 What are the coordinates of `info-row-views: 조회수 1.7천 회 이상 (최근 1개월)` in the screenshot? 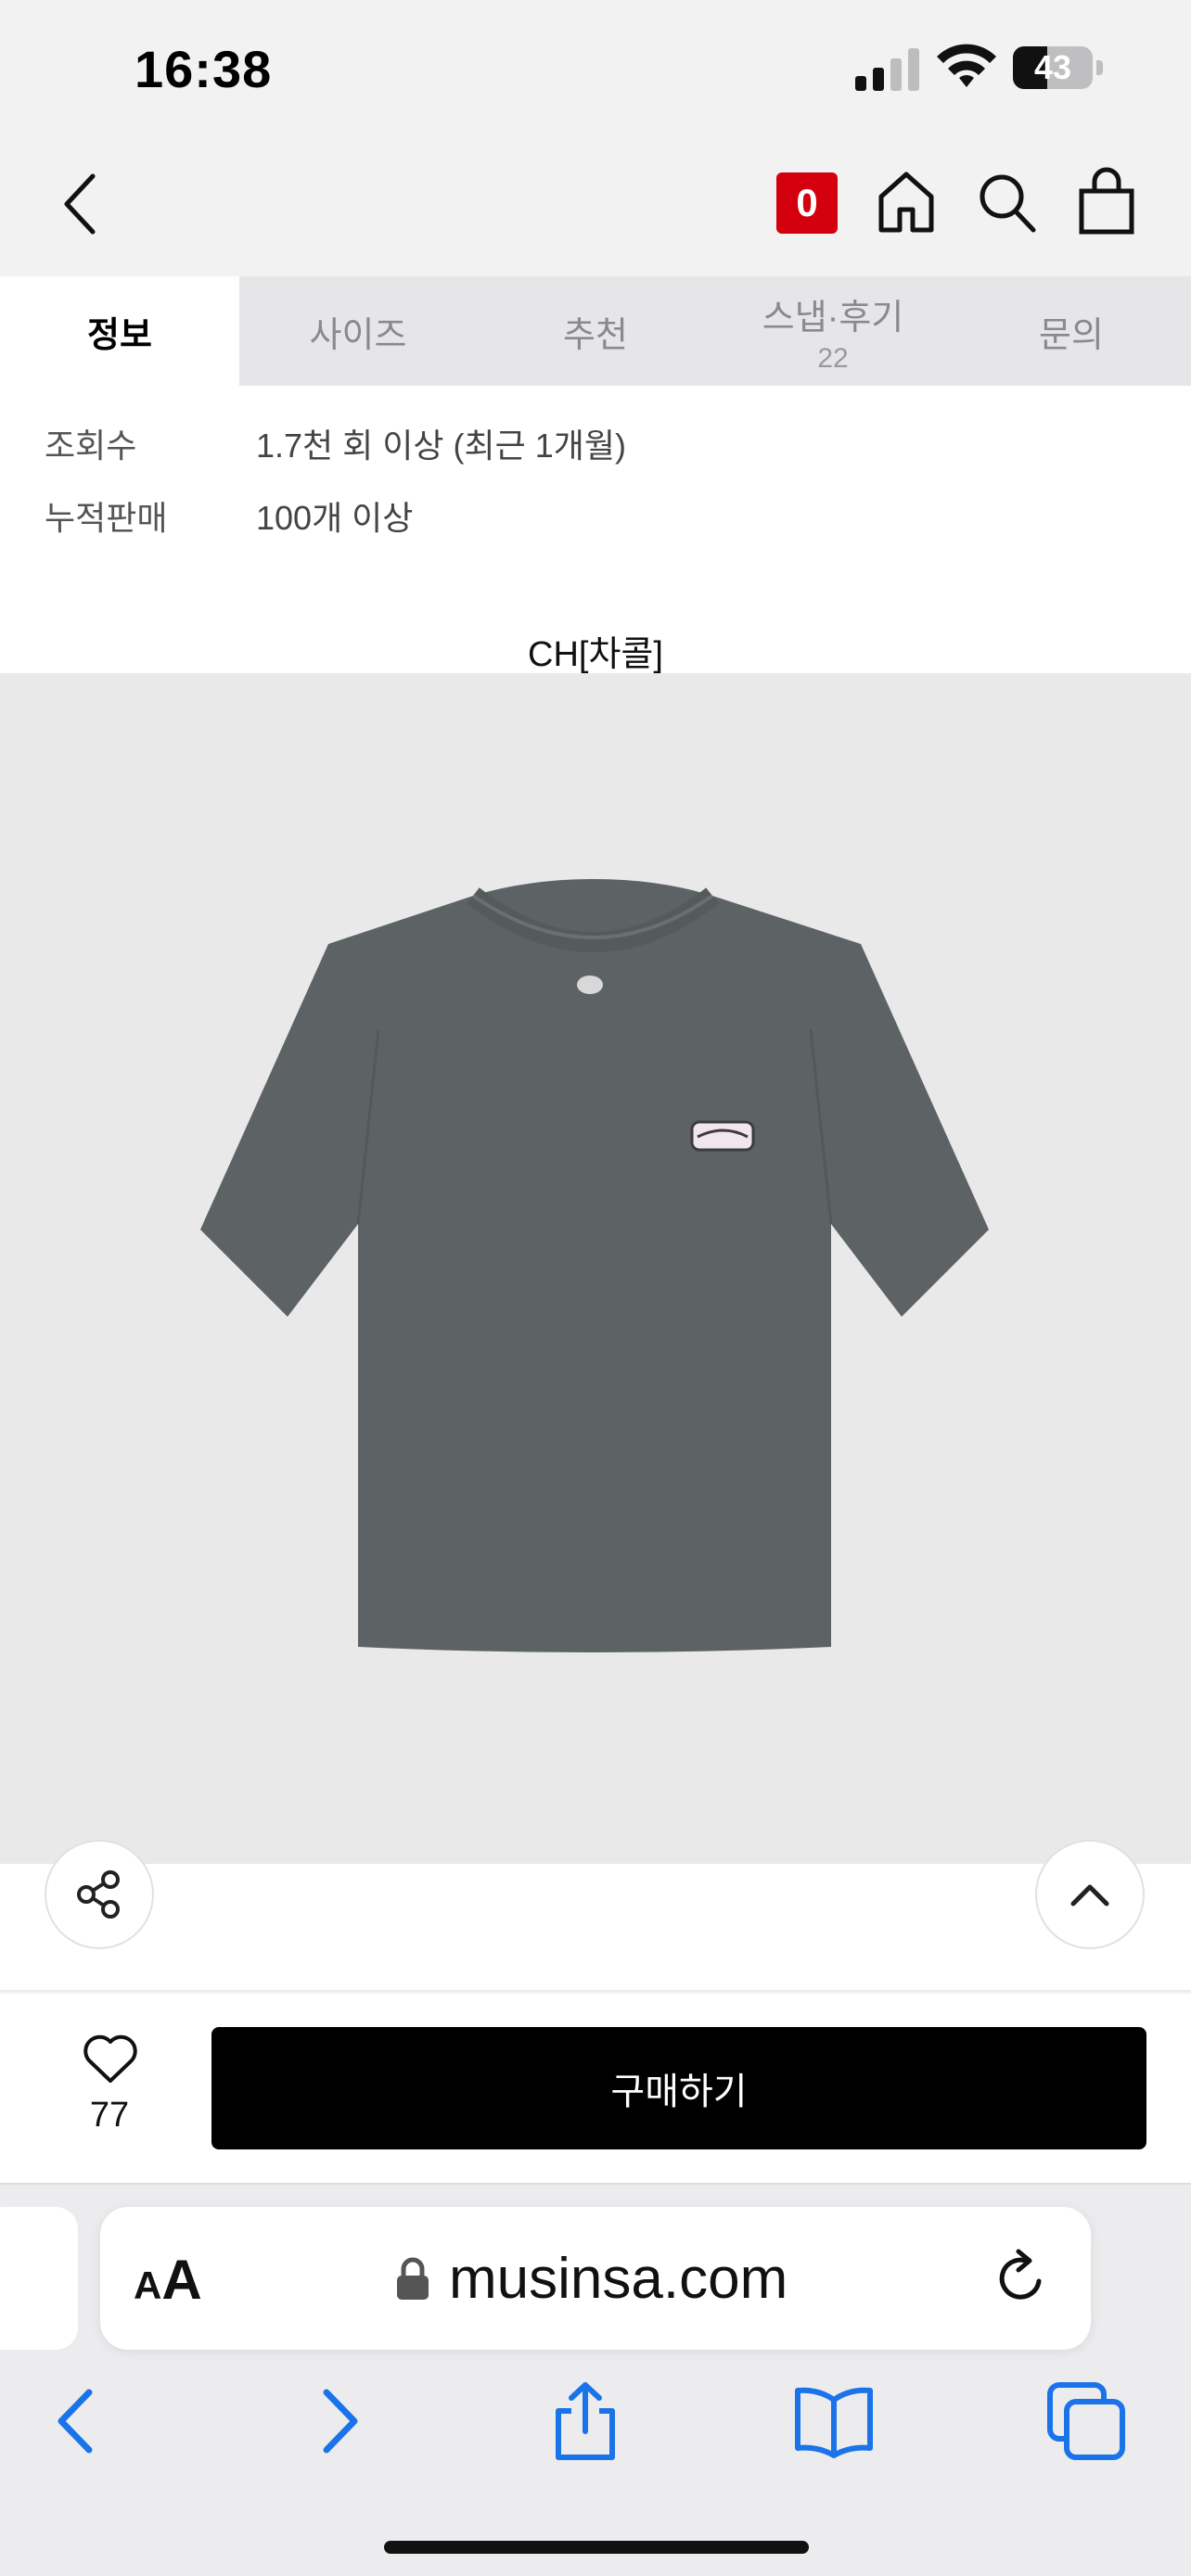 It's located at (335, 443).